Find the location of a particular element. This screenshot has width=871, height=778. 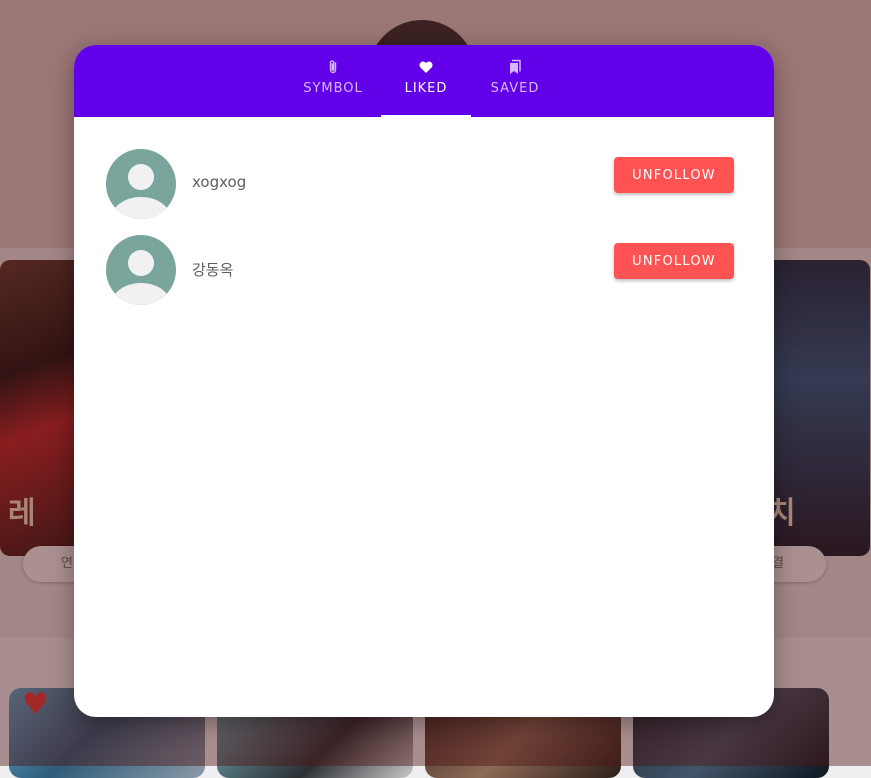

username: 강동옥 is located at coordinates (212, 269).